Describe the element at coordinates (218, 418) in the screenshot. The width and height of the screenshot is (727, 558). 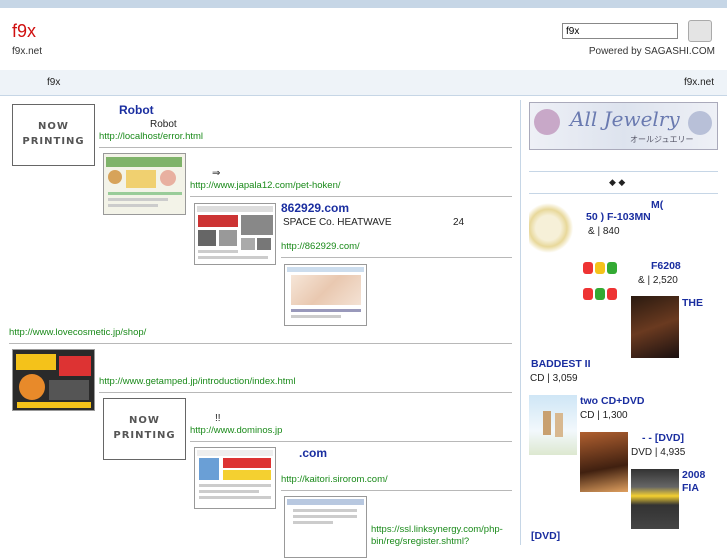
I see `result-desc: !!` at that location.